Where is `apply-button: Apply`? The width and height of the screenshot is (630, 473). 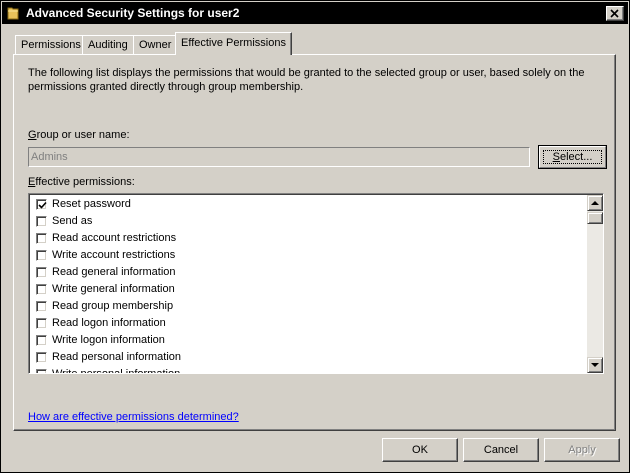 apply-button: Apply is located at coordinates (582, 450).